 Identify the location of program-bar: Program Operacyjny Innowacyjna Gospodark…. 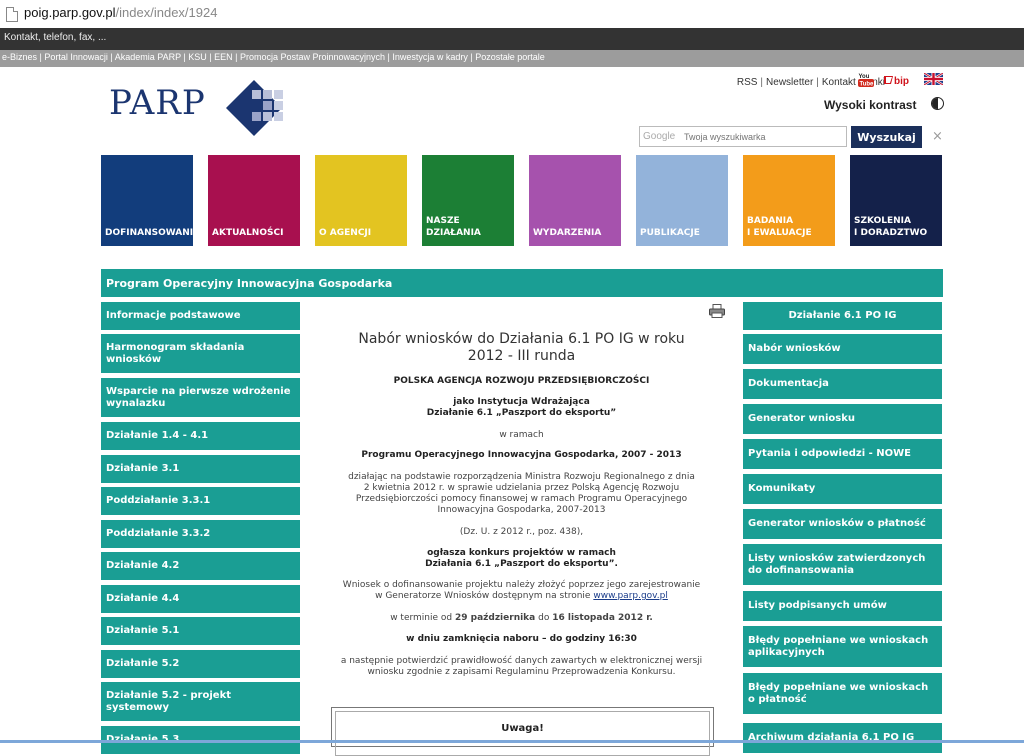
(522, 283).